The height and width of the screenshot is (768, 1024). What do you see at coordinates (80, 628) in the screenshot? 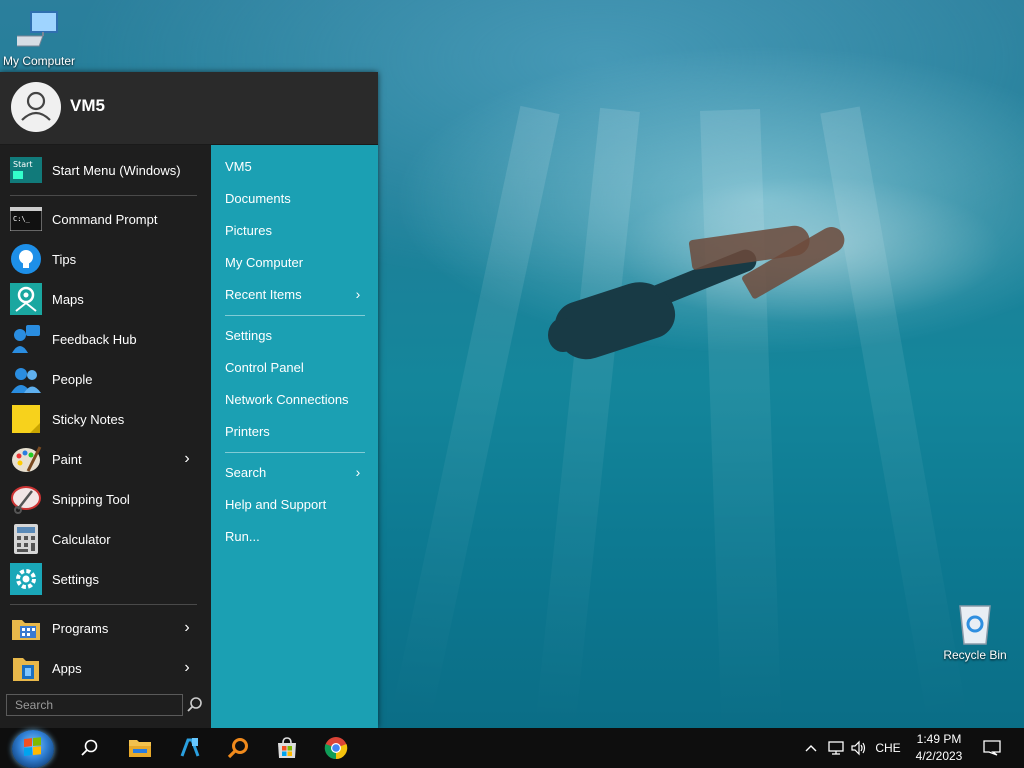
I see `menu-item-label: Programs` at bounding box center [80, 628].